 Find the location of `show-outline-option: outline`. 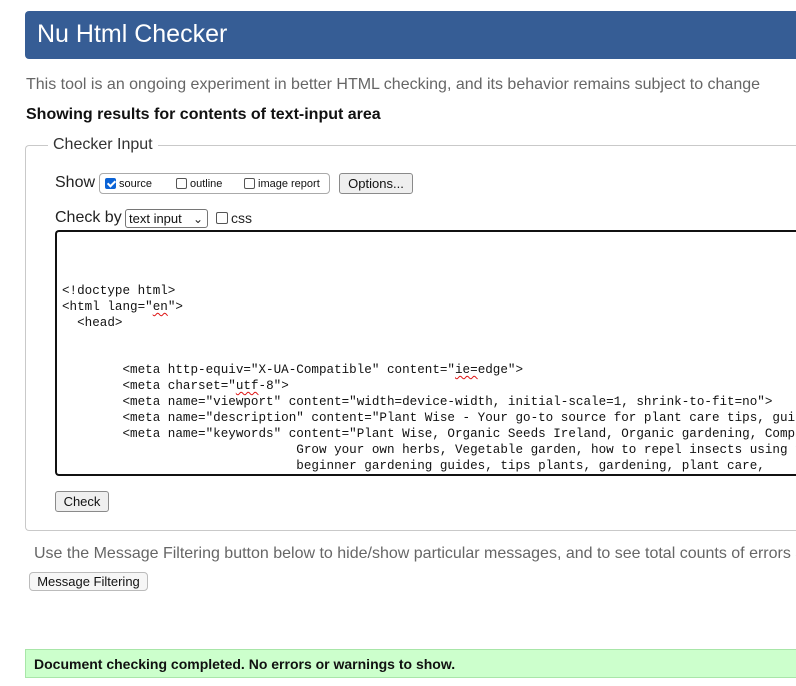

show-outline-option: outline is located at coordinates (199, 183).